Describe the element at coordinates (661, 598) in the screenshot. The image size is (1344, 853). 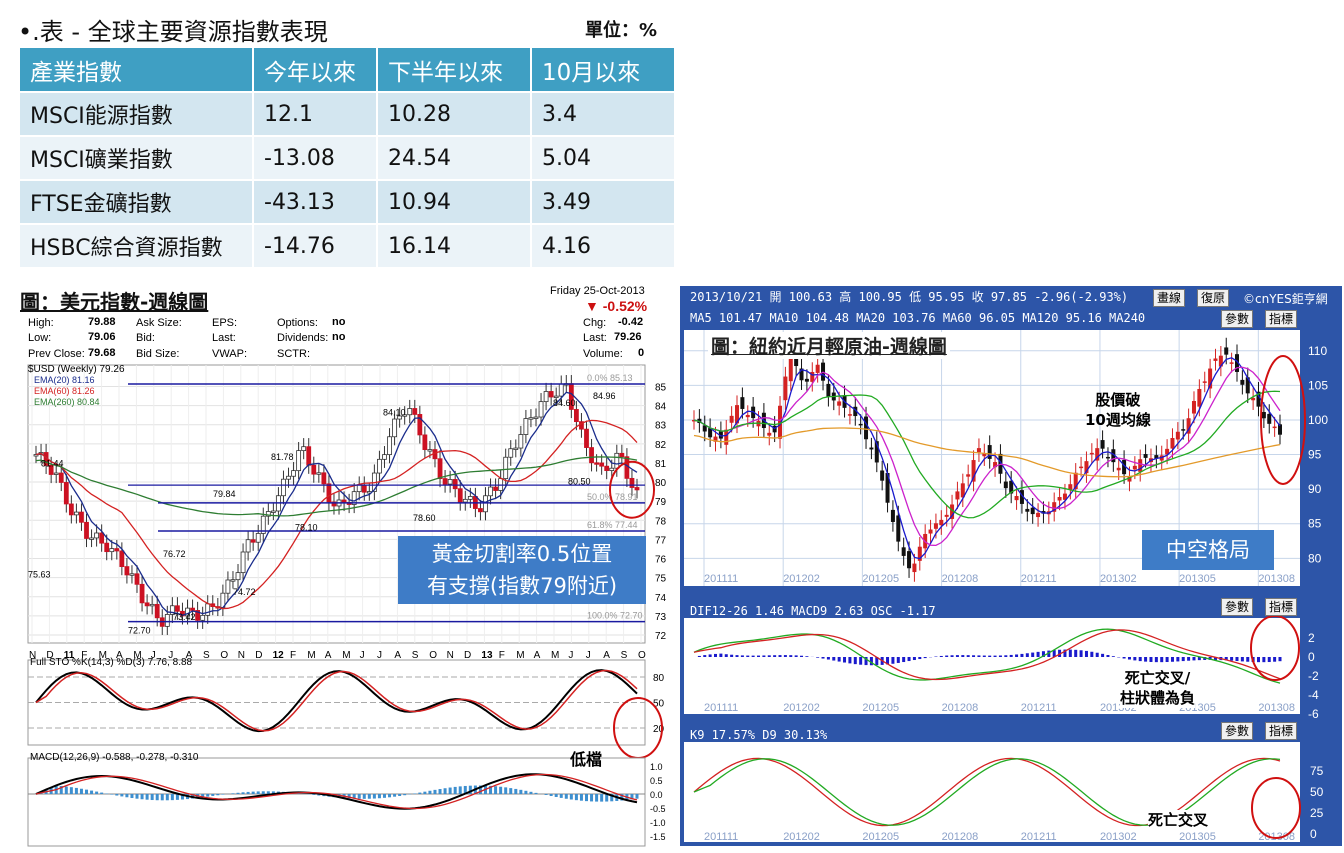
I see `y-tick-label: 74` at that location.